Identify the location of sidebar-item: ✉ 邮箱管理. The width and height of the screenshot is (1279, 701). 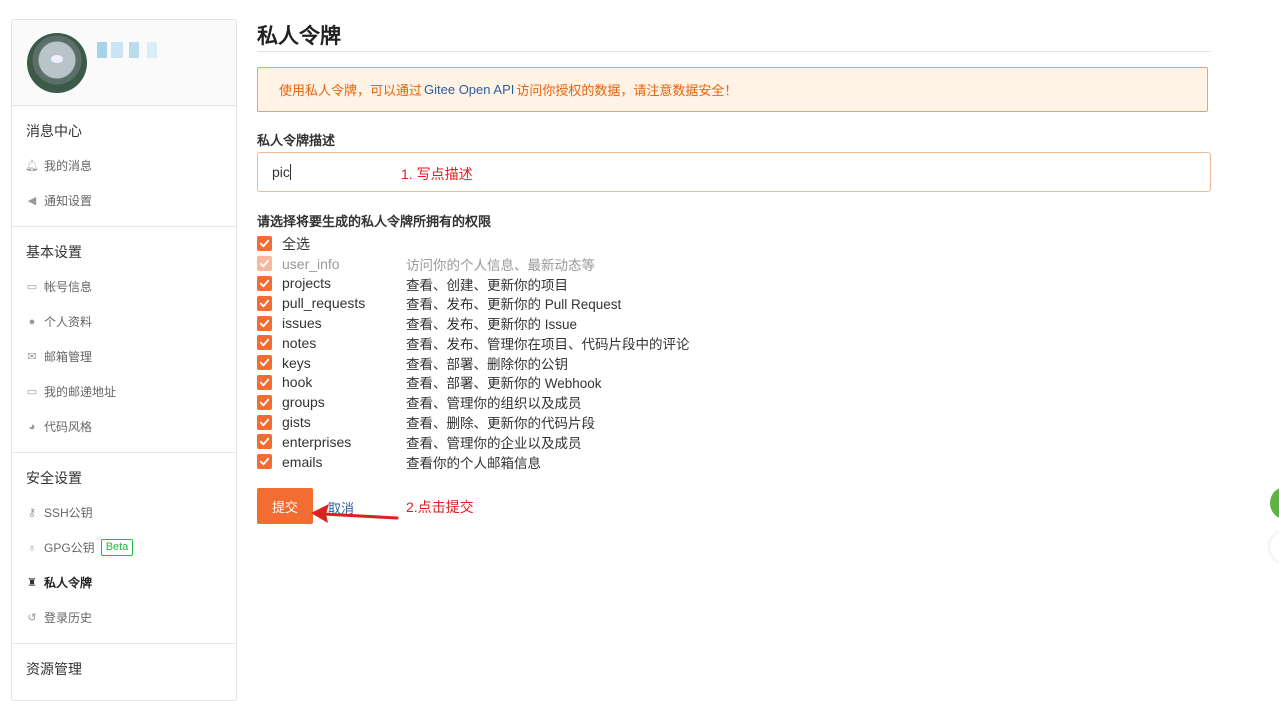
(124, 356).